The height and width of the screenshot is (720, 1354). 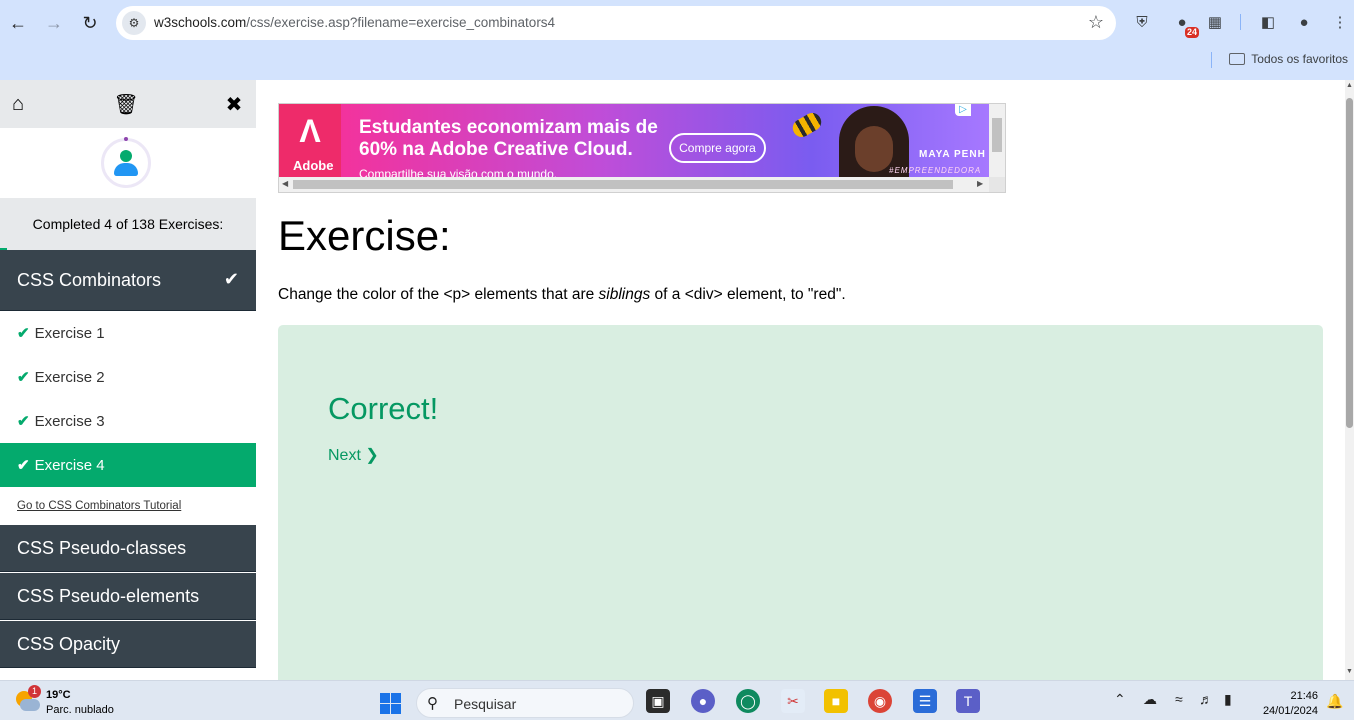 I want to click on weather-temp: 19°C, so click(x=58, y=695).